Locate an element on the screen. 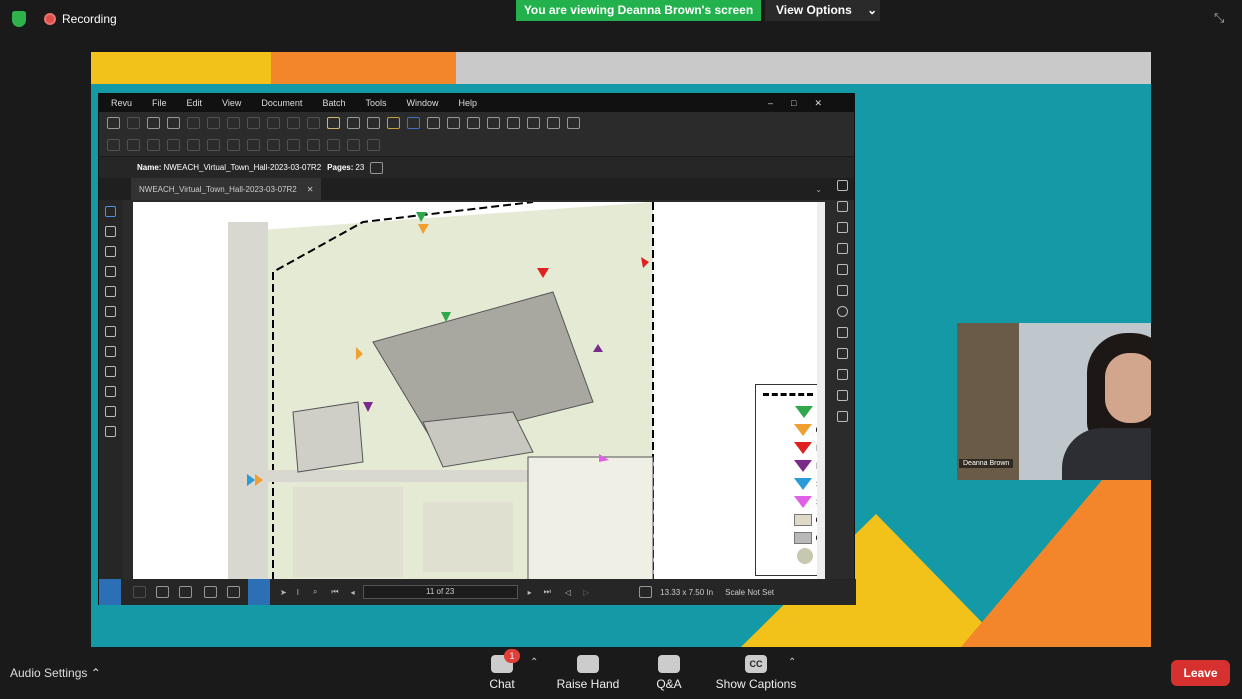 The height and width of the screenshot is (699, 1242). tab-list-chevron-icon: ⌄ is located at coordinates (818, 189).